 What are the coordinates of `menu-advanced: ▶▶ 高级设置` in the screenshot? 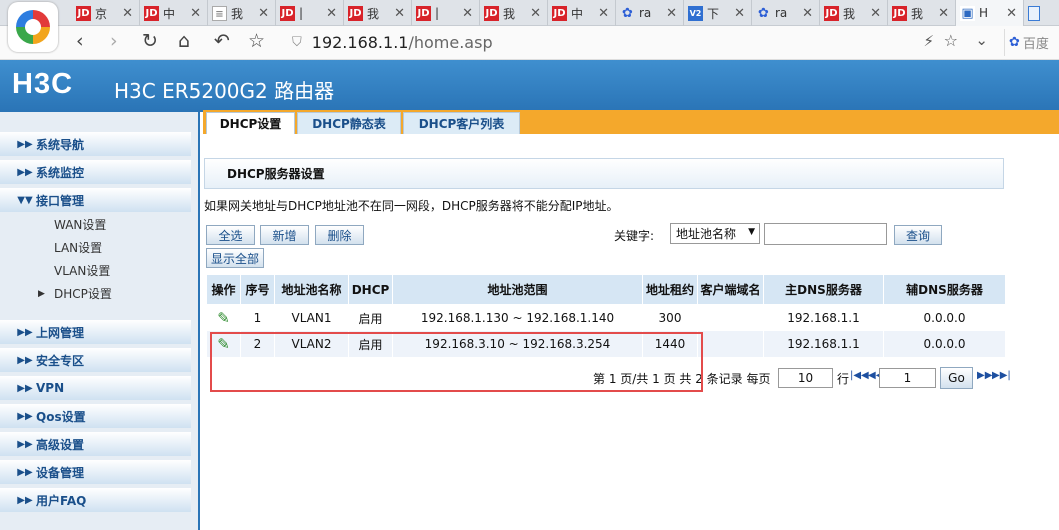 It's located at (95, 444).